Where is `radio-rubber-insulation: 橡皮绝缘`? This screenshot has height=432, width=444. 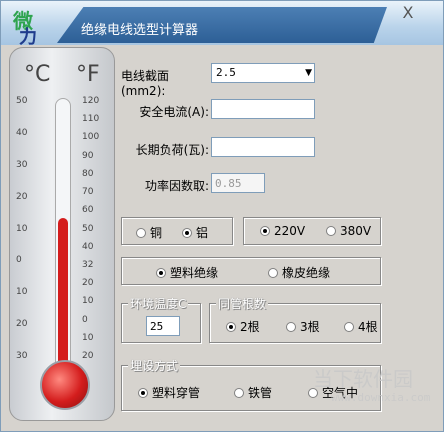
radio-rubber-insulation: 橡皮绝缘 is located at coordinates (299, 272).